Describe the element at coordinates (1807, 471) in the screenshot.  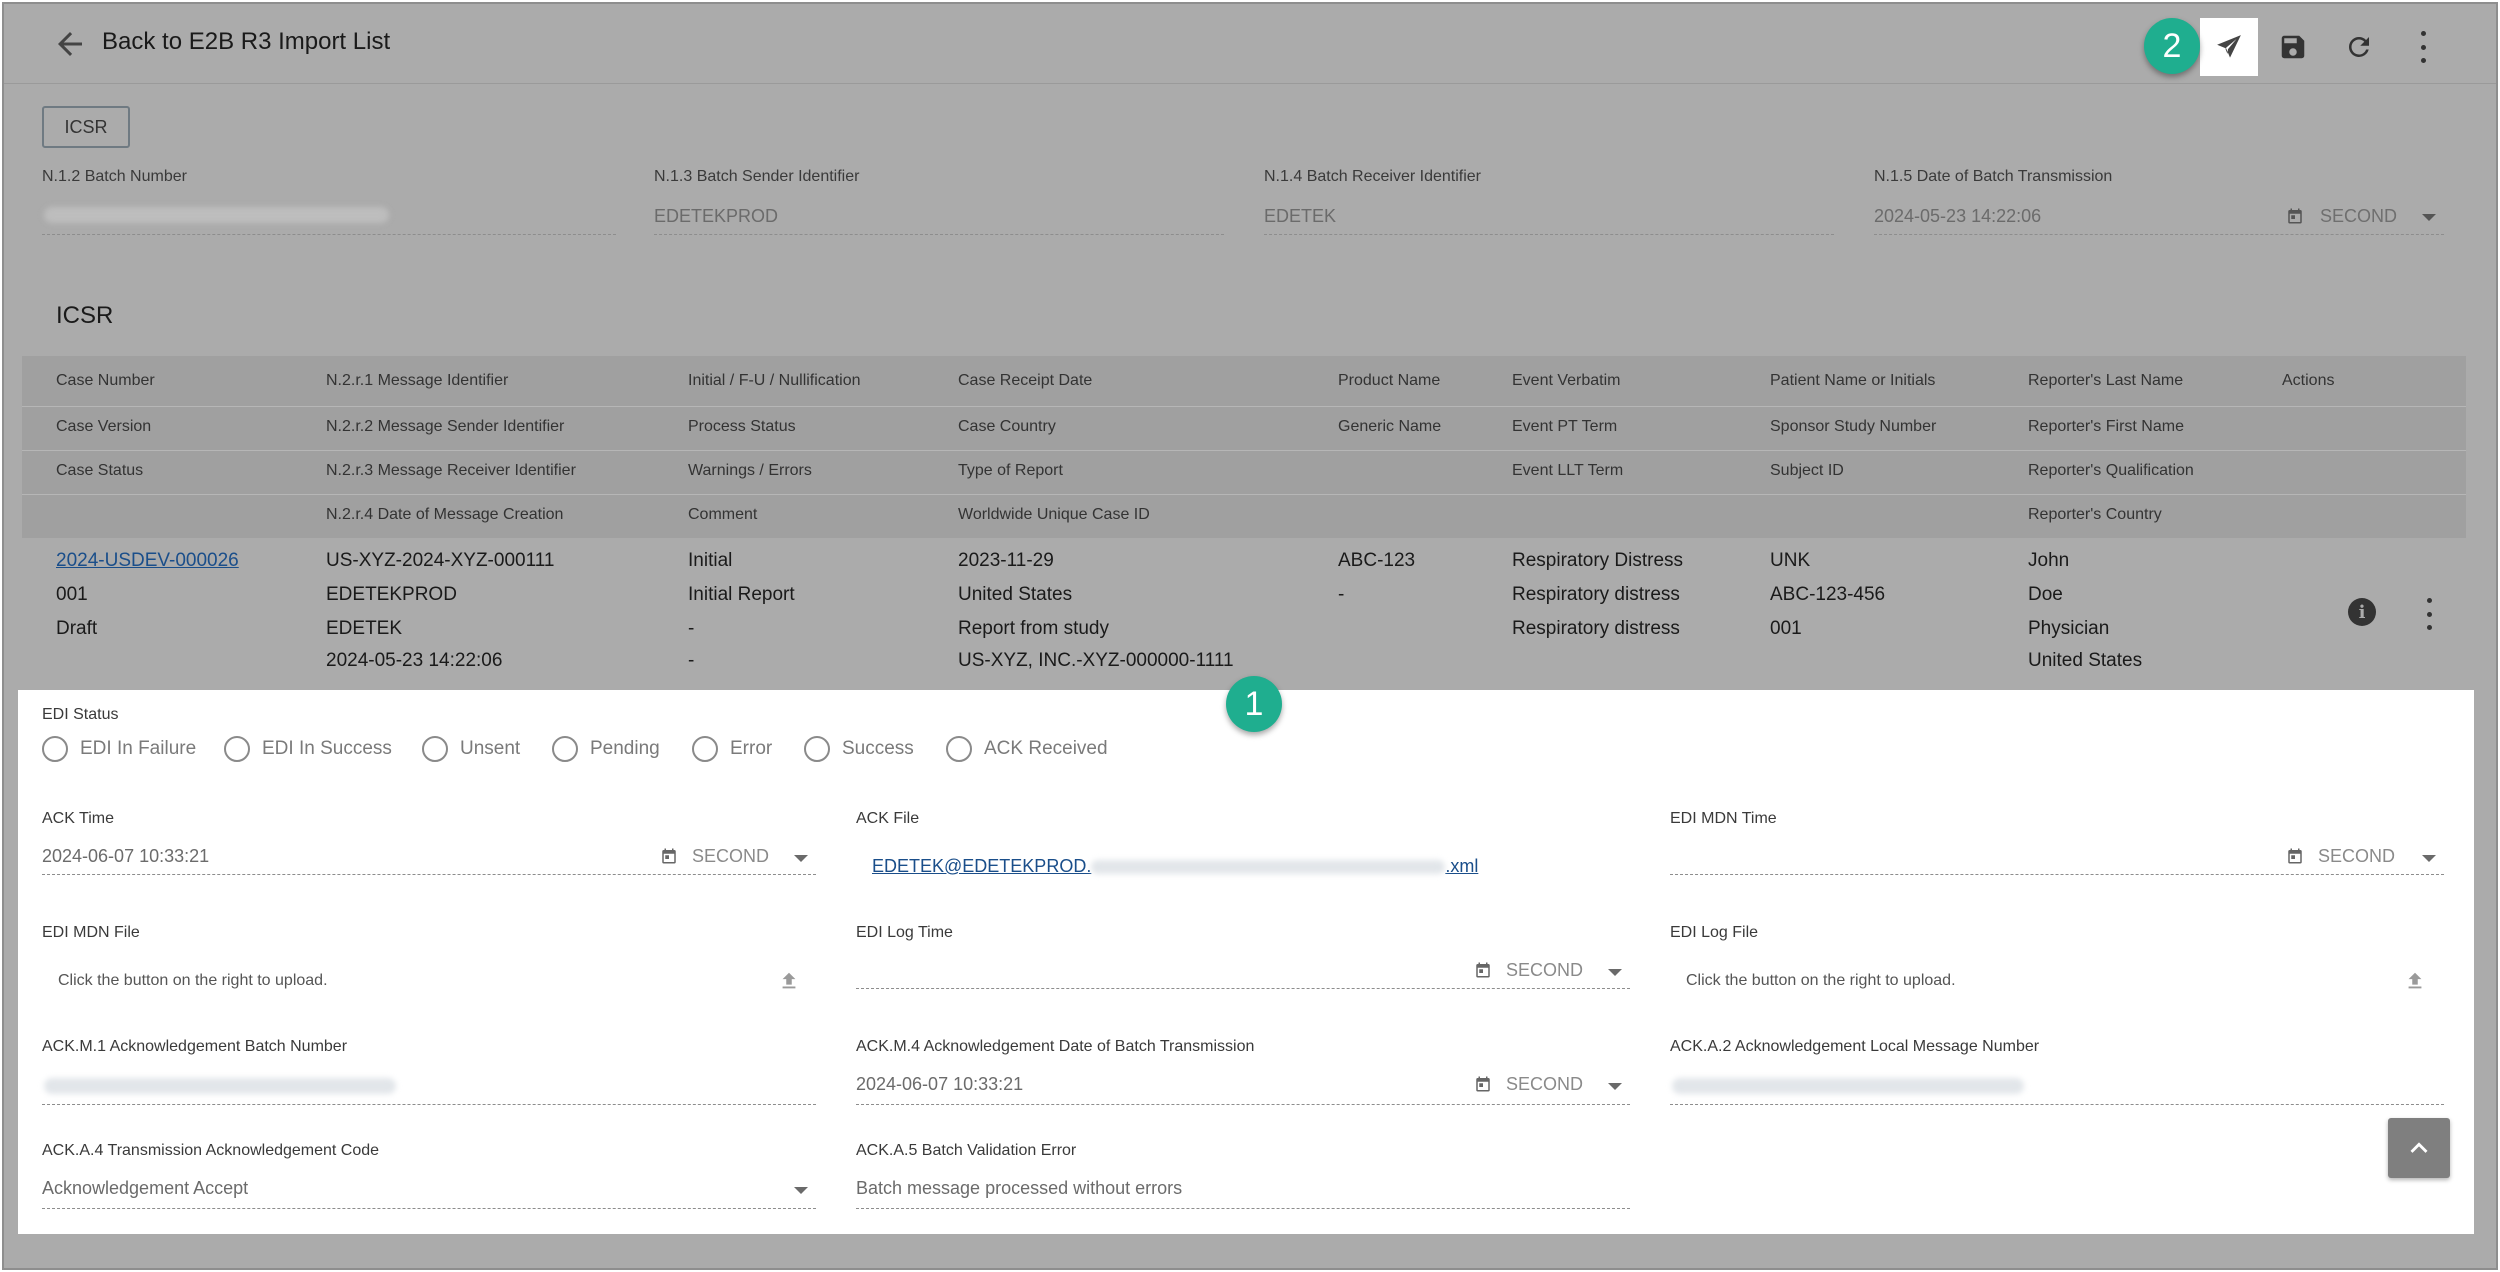
I see `header-subject-id: Subject ID` at that location.